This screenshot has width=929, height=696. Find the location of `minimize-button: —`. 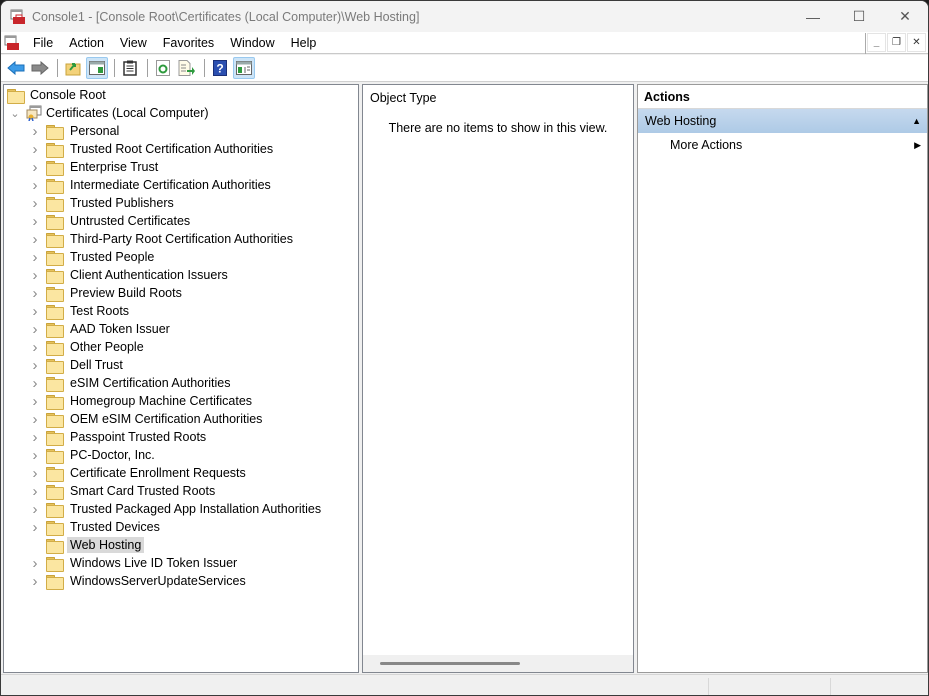

minimize-button: — is located at coordinates (813, 16).